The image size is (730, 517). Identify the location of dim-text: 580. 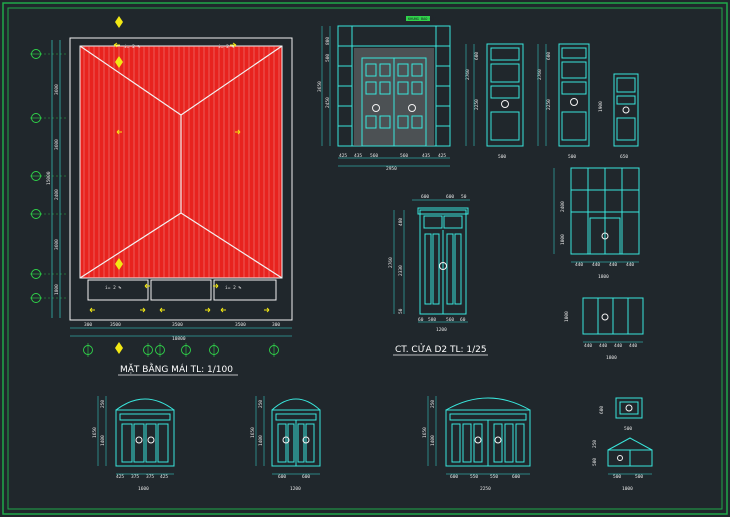
(432, 320).